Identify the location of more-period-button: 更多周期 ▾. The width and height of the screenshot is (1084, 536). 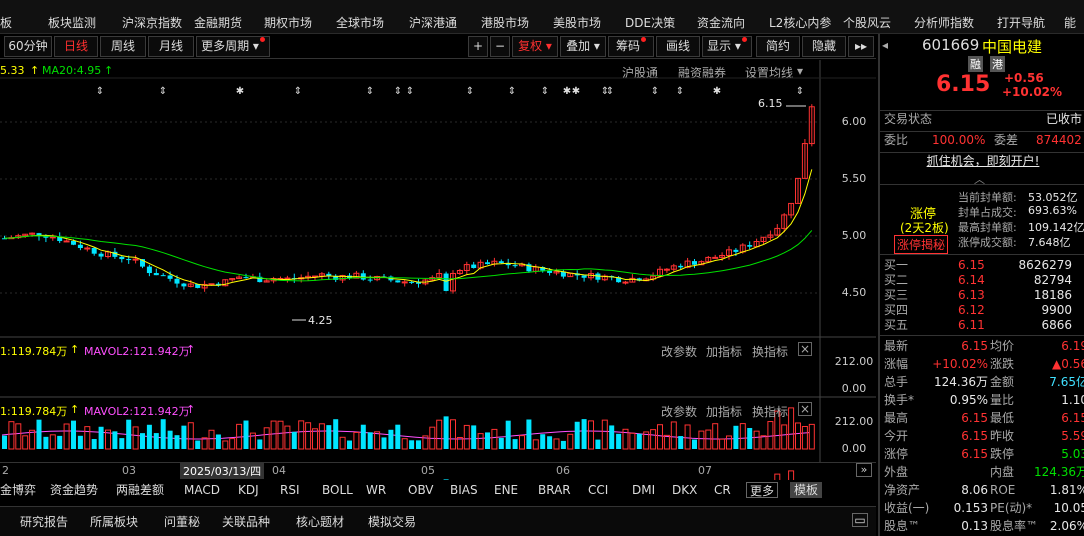
(233, 46).